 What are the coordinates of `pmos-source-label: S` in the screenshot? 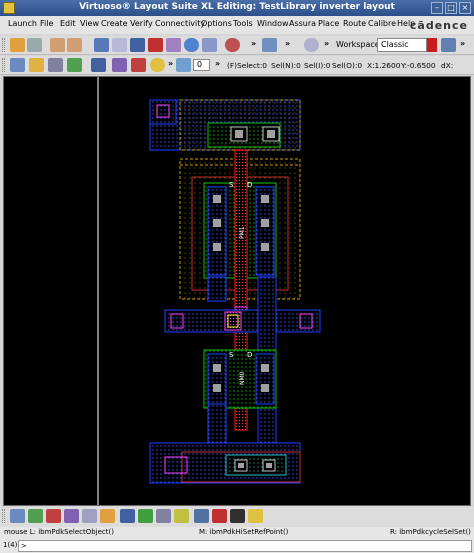 It's located at (231, 185).